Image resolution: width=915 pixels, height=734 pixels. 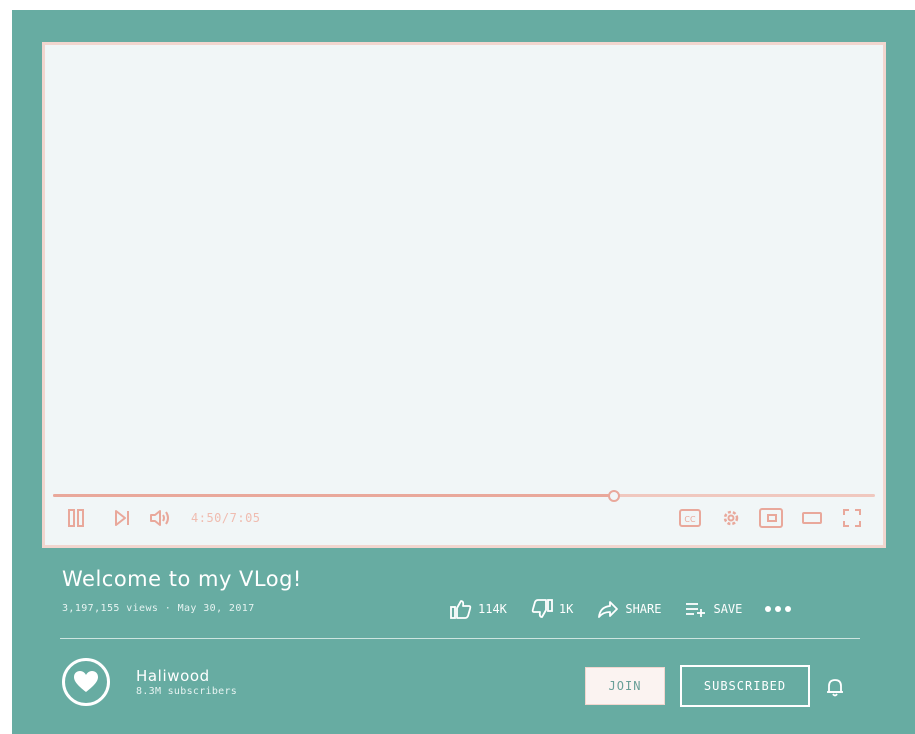 What do you see at coordinates (173, 676) in the screenshot?
I see `channel-name: Haliwood` at bounding box center [173, 676].